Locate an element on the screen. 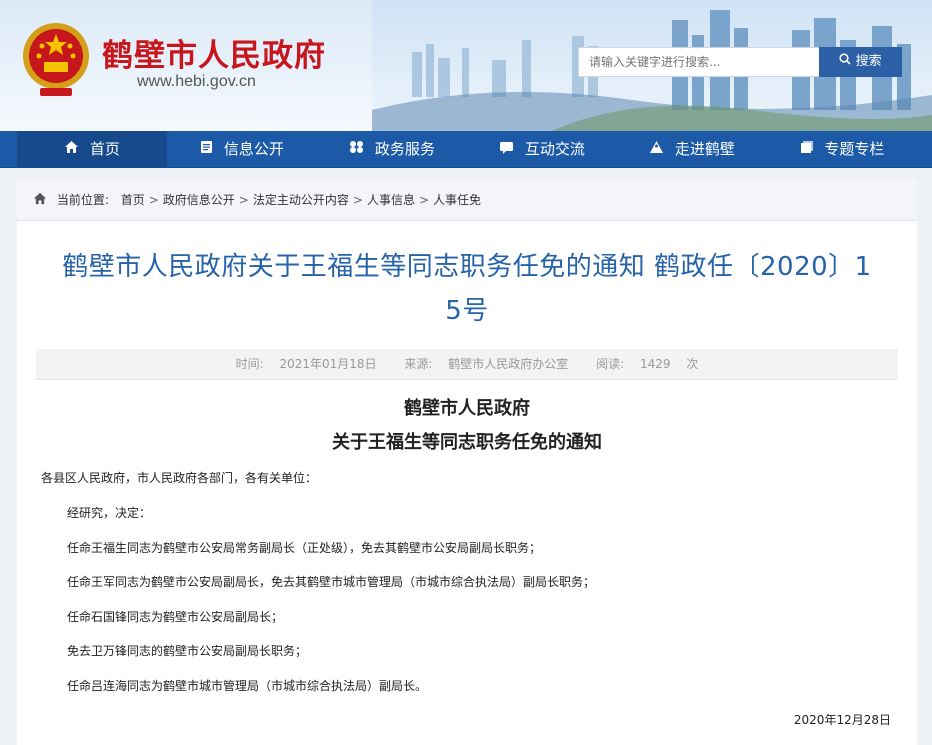 This screenshot has width=932, height=745. main-nav: 首页 信息公开 政务服务 互动交流 走进鹤壁 专题专栏 is located at coordinates (466, 149).